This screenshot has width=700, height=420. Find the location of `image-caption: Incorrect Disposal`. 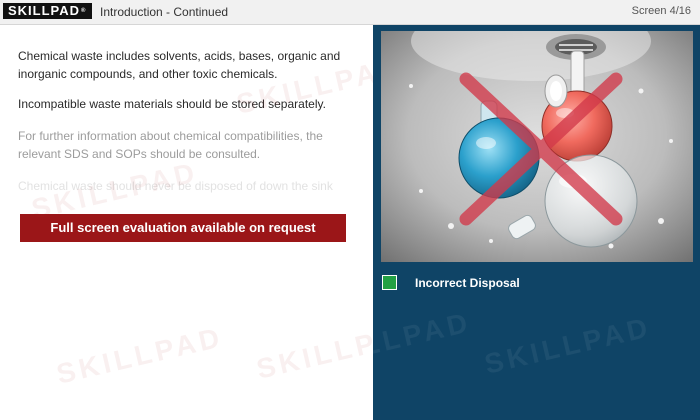

image-caption: Incorrect Disposal is located at coordinates (467, 283).